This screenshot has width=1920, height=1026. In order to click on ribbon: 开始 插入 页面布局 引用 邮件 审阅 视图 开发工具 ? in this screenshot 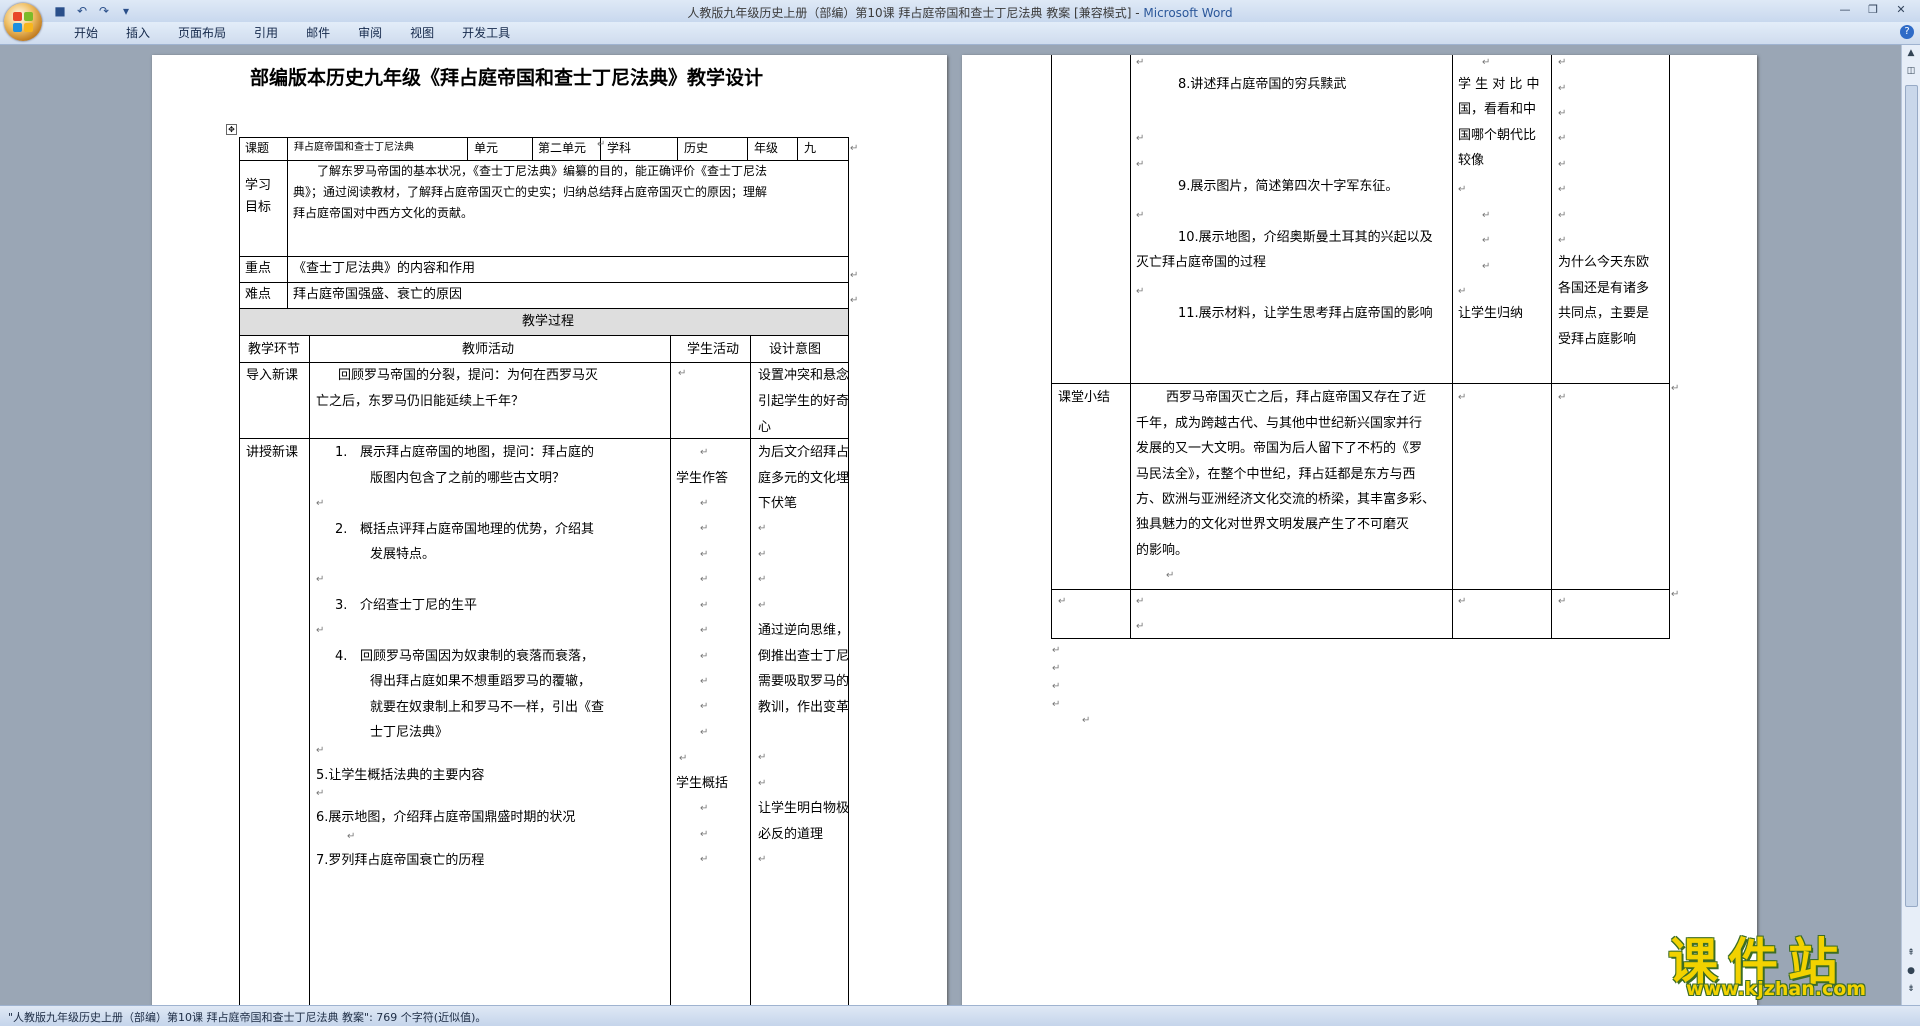, I will do `click(960, 33)`.